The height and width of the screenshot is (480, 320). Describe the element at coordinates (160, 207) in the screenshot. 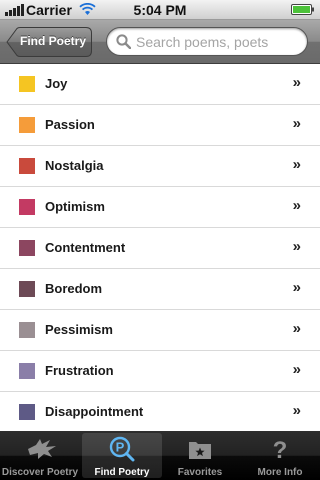

I see `list-item-optimism: Optimism »` at that location.